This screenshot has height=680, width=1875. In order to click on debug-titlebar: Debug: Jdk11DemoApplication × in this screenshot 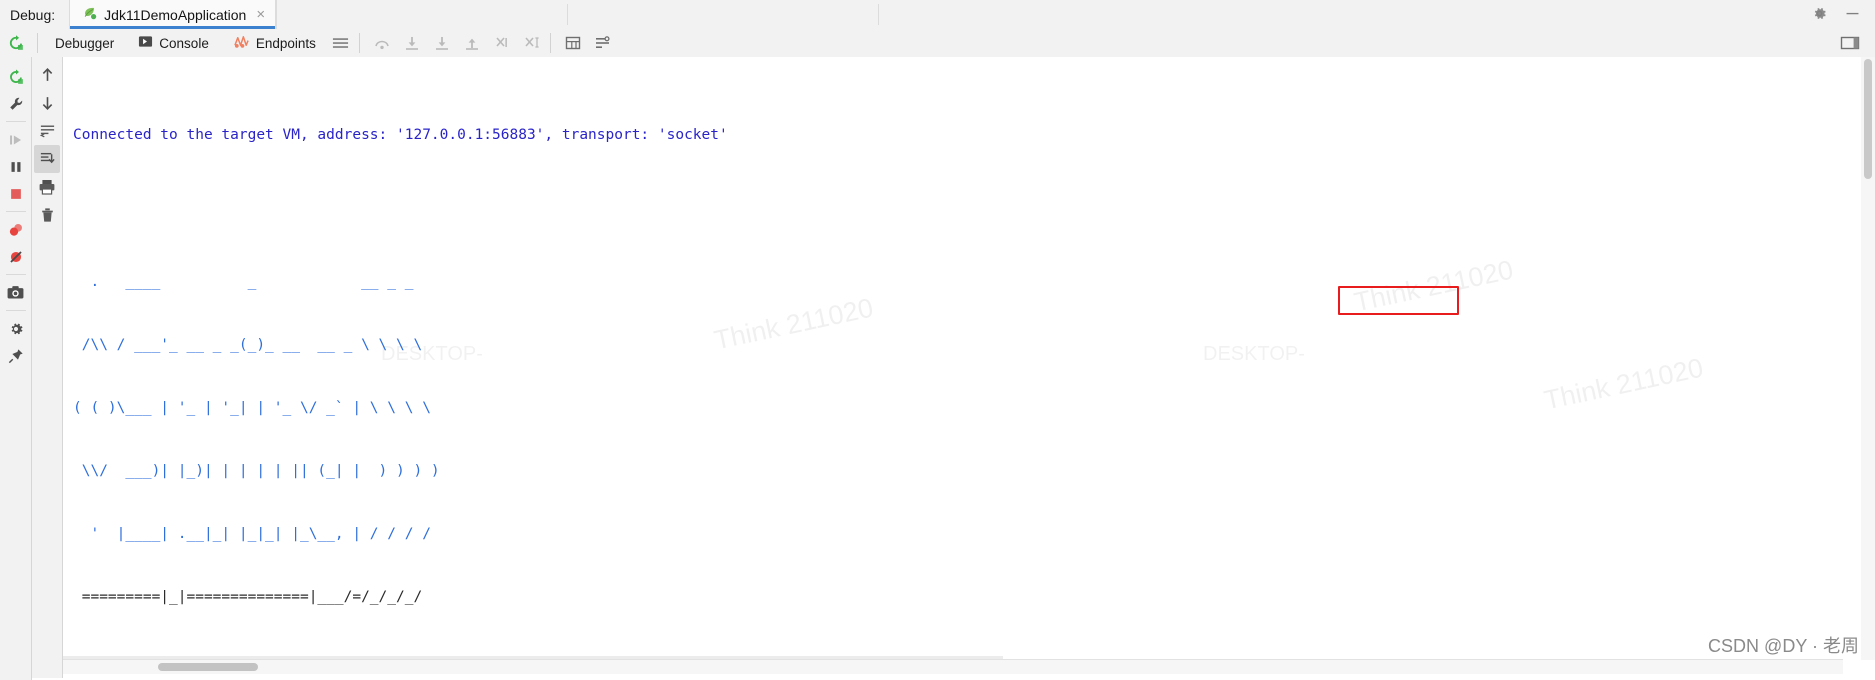, I will do `click(937, 15)`.